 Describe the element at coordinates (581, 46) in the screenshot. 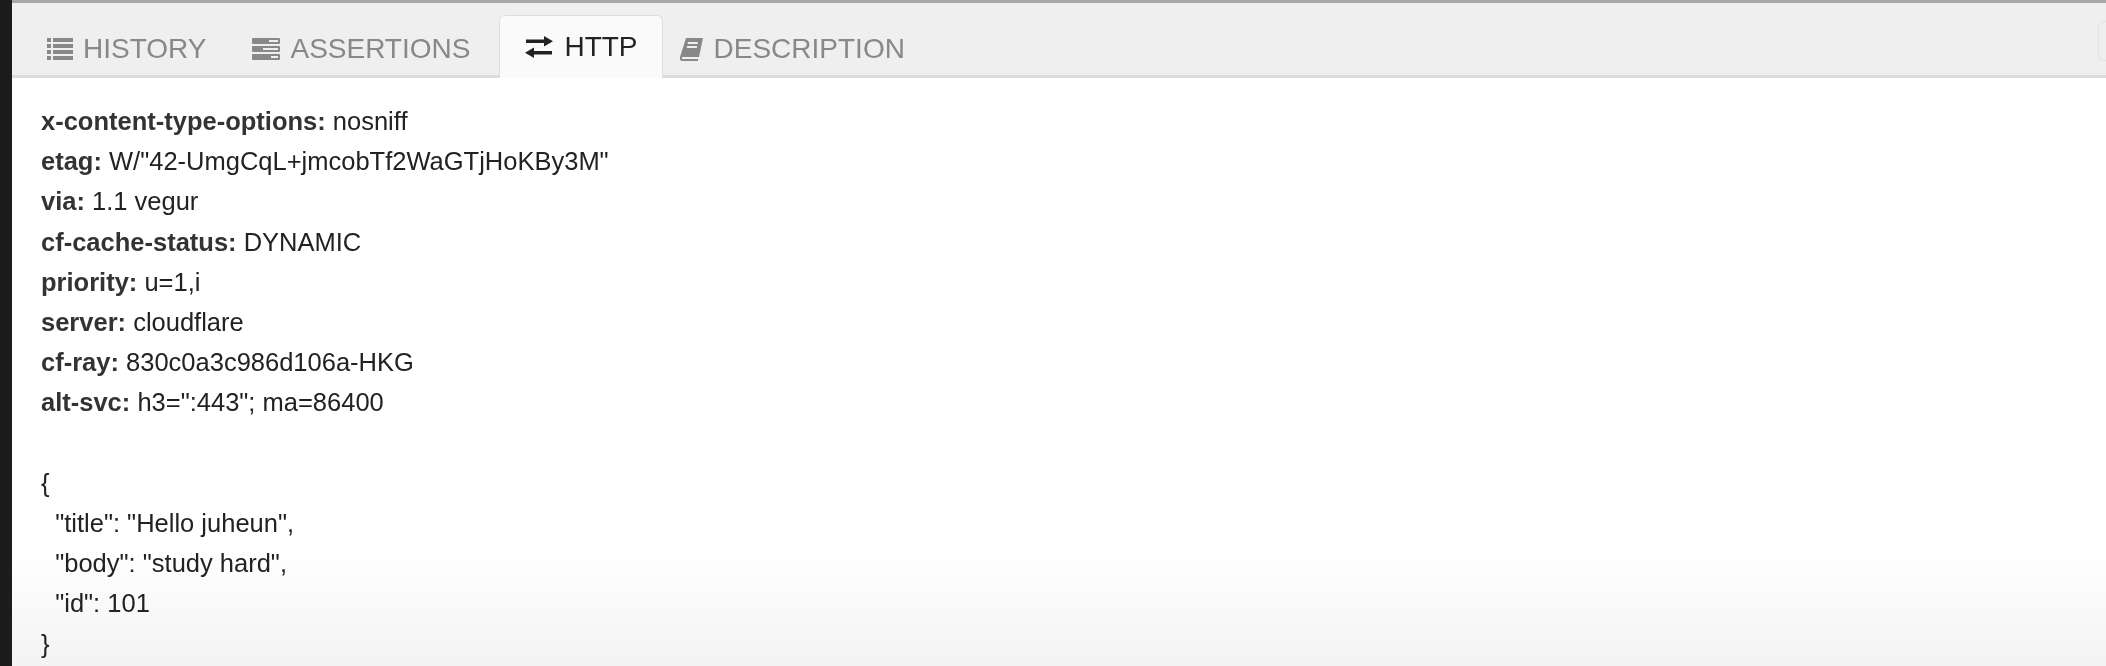

I see `tab: HTTP` at that location.